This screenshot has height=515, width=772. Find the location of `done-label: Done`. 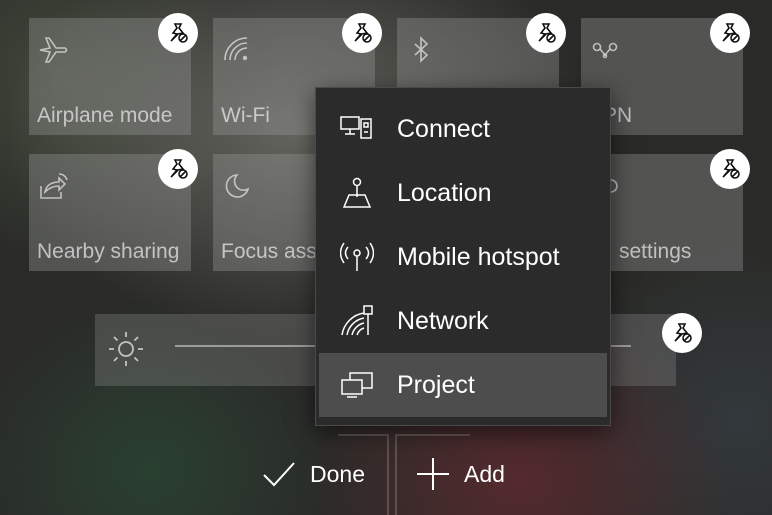

done-label: Done is located at coordinates (337, 473).